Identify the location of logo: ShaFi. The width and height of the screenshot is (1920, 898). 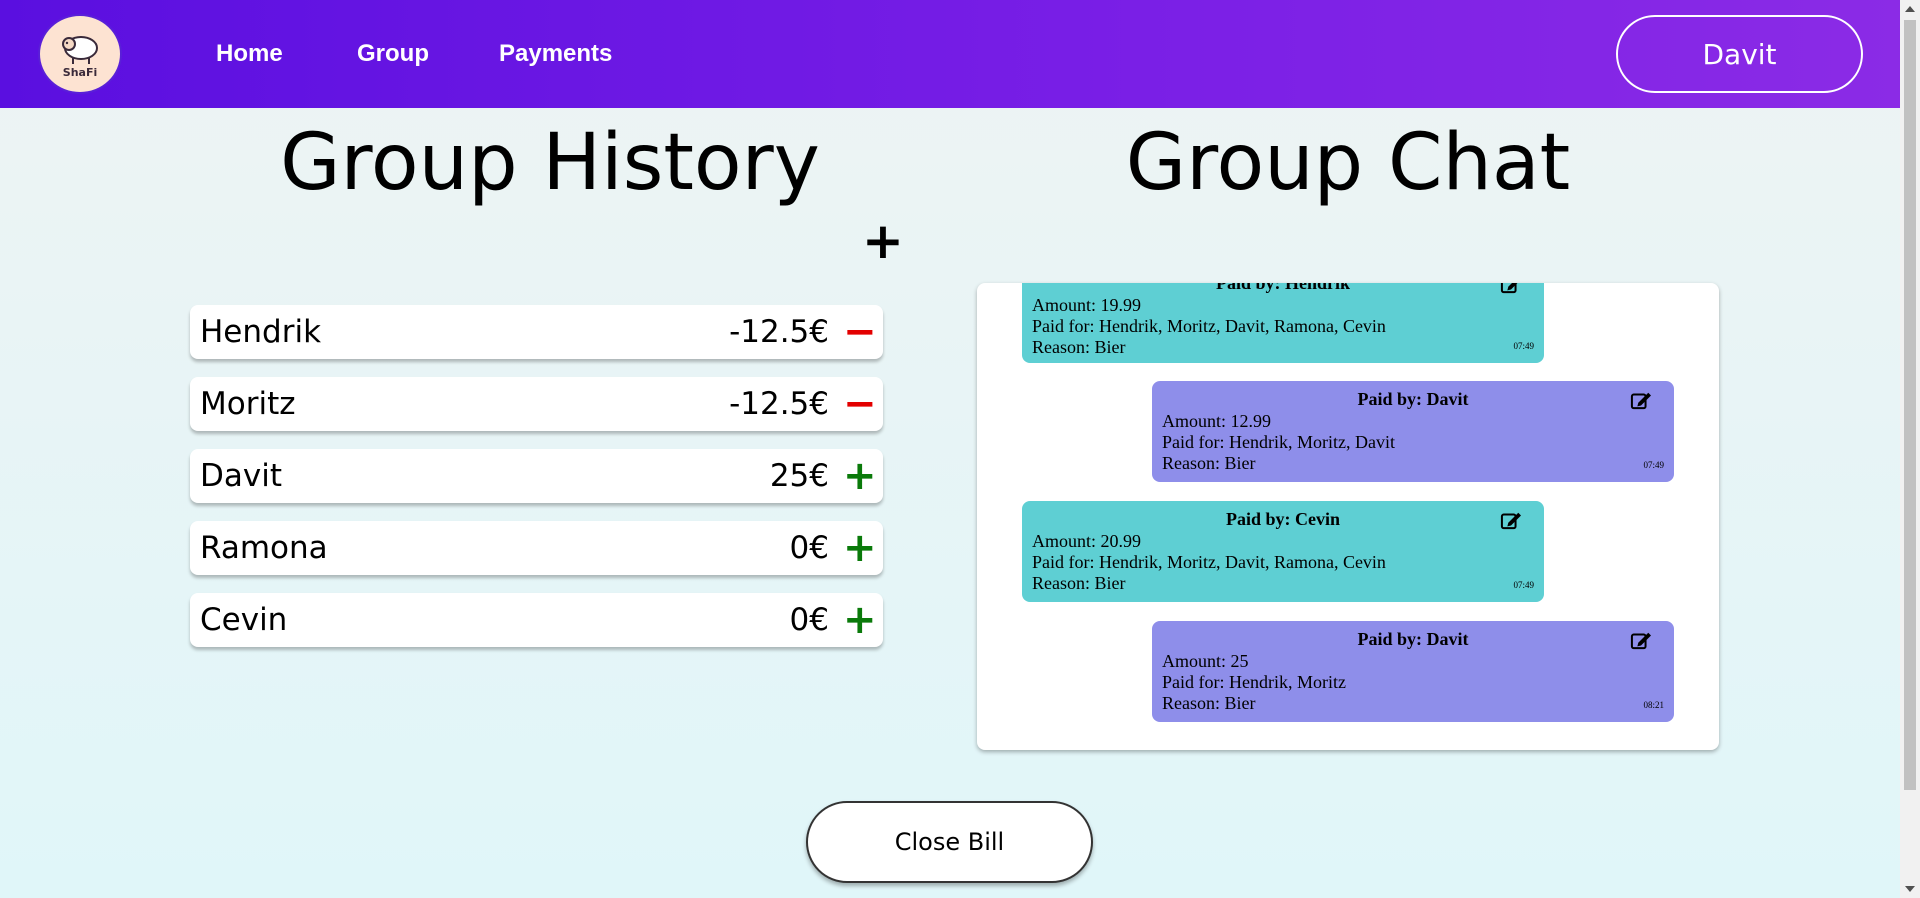
(80, 54).